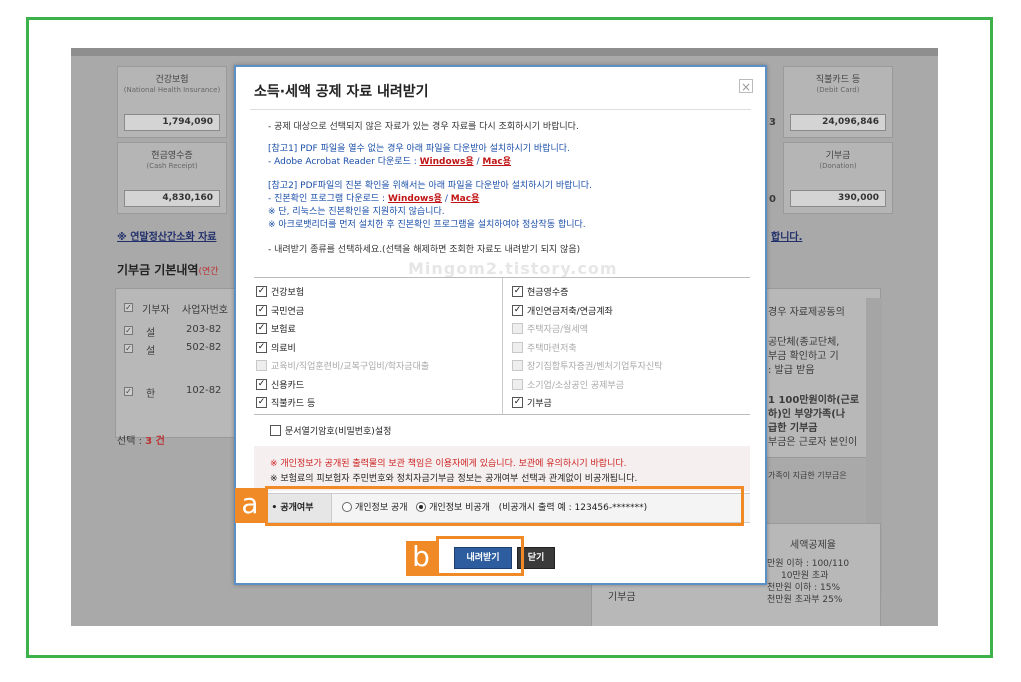 This screenshot has height=682, width=1021. I want to click on notice-link-right: 합니다., so click(786, 235).